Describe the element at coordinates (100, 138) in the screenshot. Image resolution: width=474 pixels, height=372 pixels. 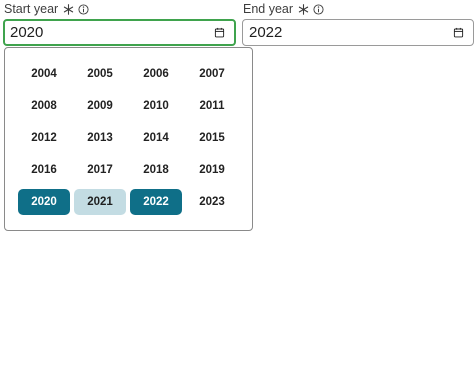
I see `year-option: 2013` at that location.